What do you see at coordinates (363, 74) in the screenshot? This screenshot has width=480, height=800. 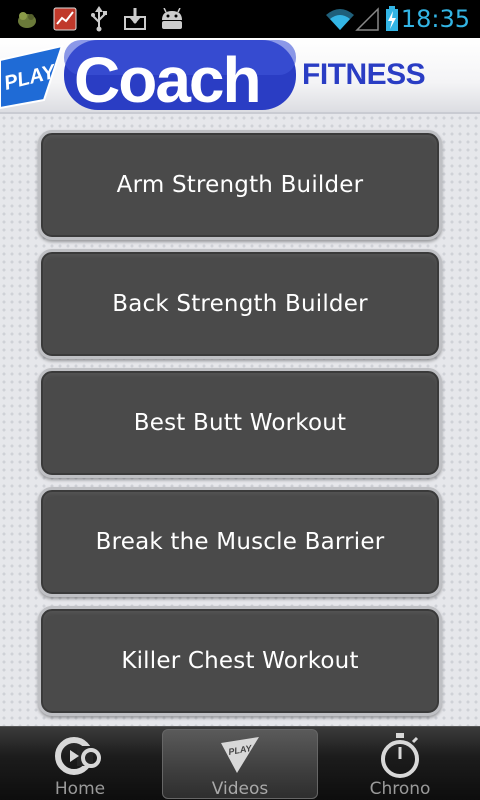 I see `svg-text: FITNESS` at bounding box center [363, 74].